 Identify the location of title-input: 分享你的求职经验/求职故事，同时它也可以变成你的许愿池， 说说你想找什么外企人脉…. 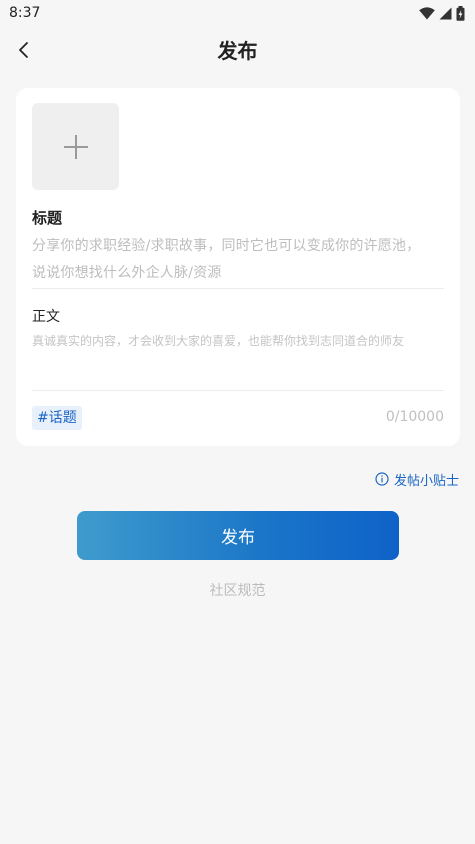
(238, 260).